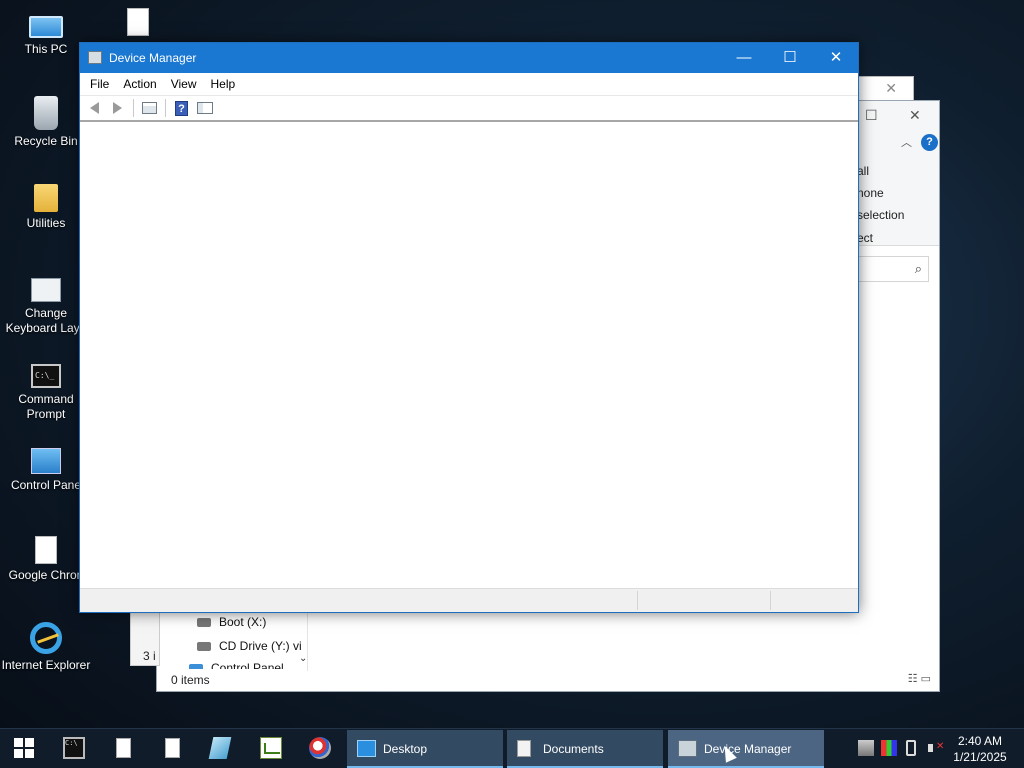 The width and height of the screenshot is (1024, 768). What do you see at coordinates (99, 84) in the screenshot?
I see `menu-file: File` at bounding box center [99, 84].